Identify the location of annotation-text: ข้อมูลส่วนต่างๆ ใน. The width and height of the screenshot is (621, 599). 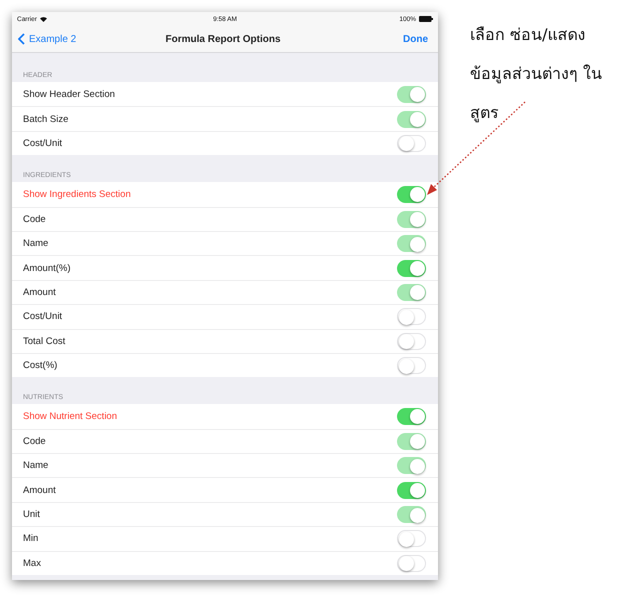
(536, 74).